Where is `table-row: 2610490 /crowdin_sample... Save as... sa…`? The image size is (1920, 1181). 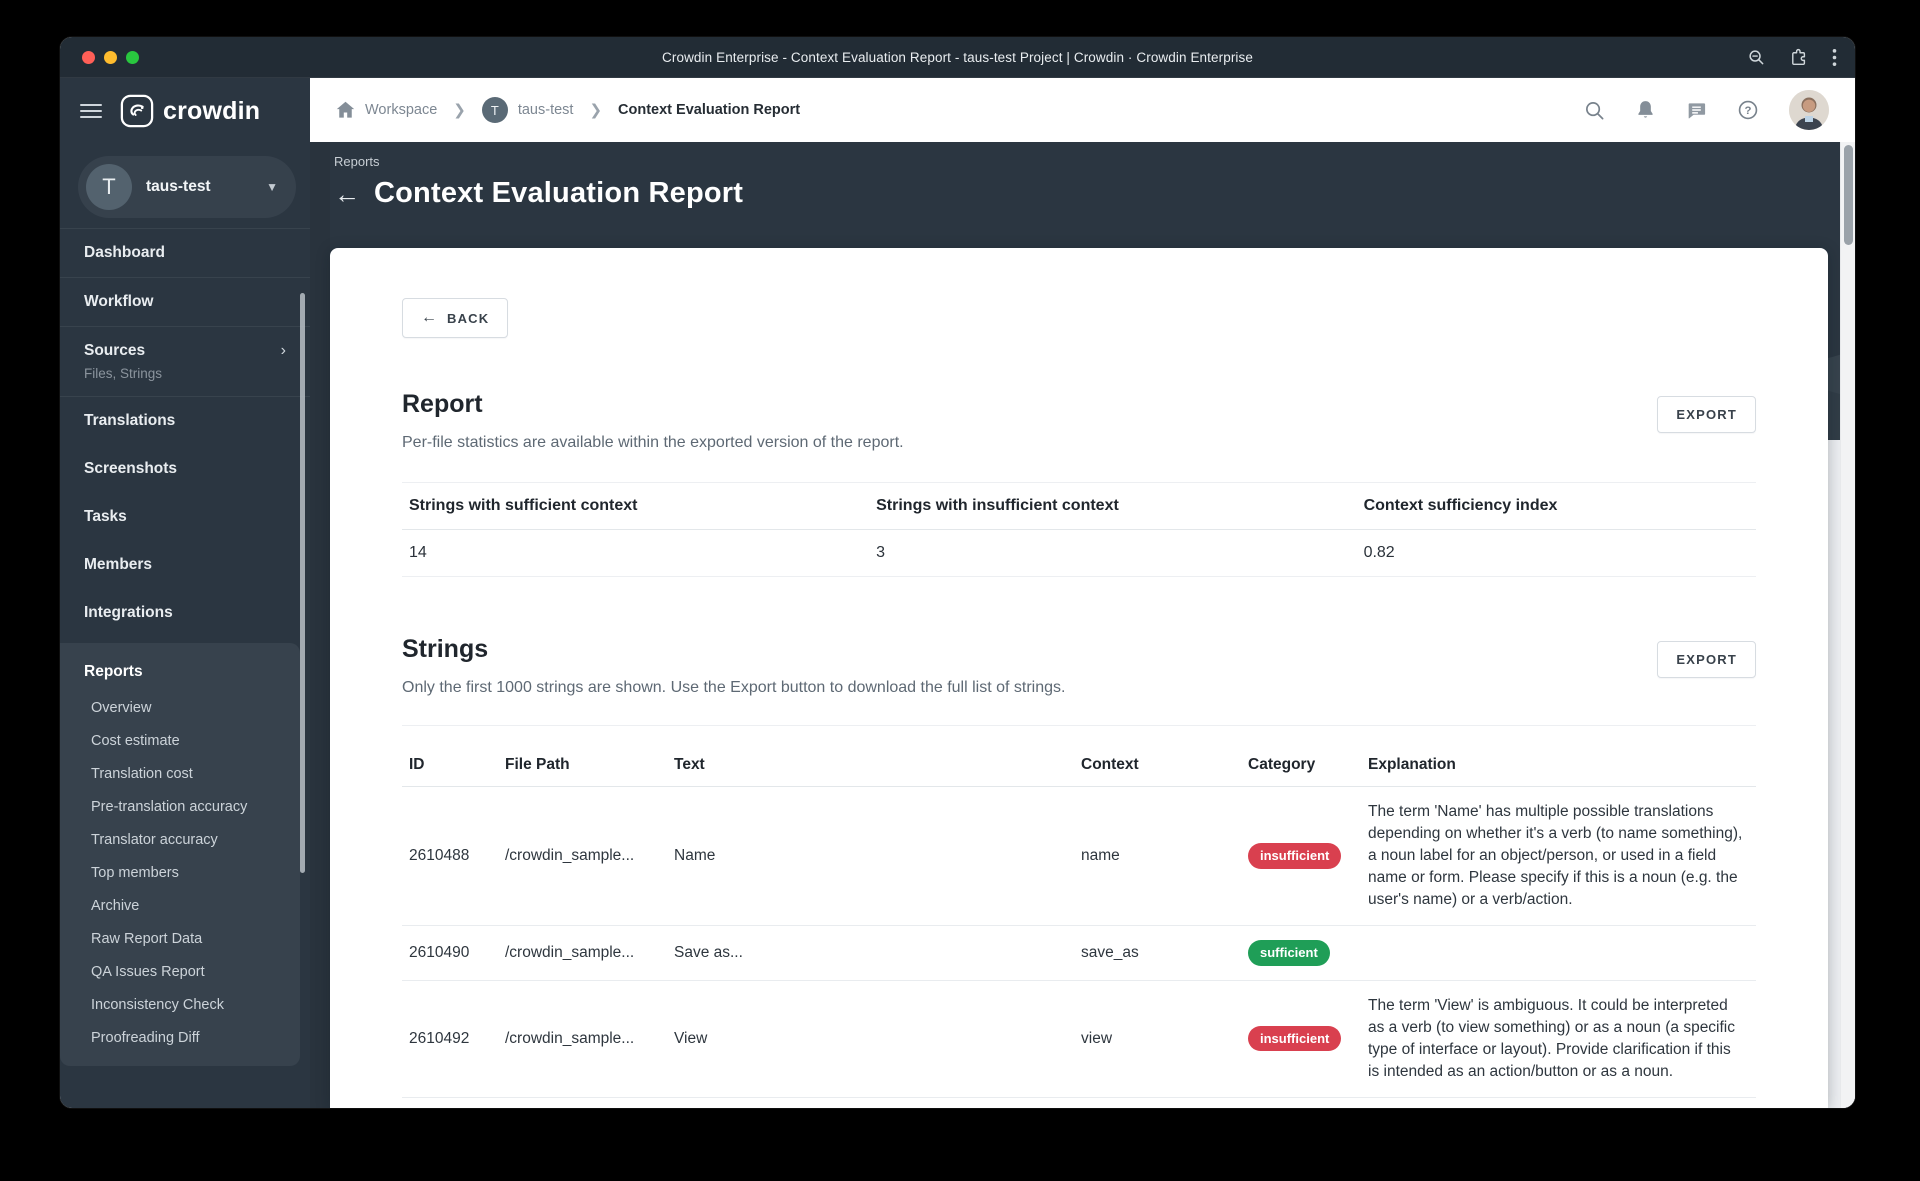 table-row: 2610490 /crowdin_sample... Save as... sa… is located at coordinates (1079, 953).